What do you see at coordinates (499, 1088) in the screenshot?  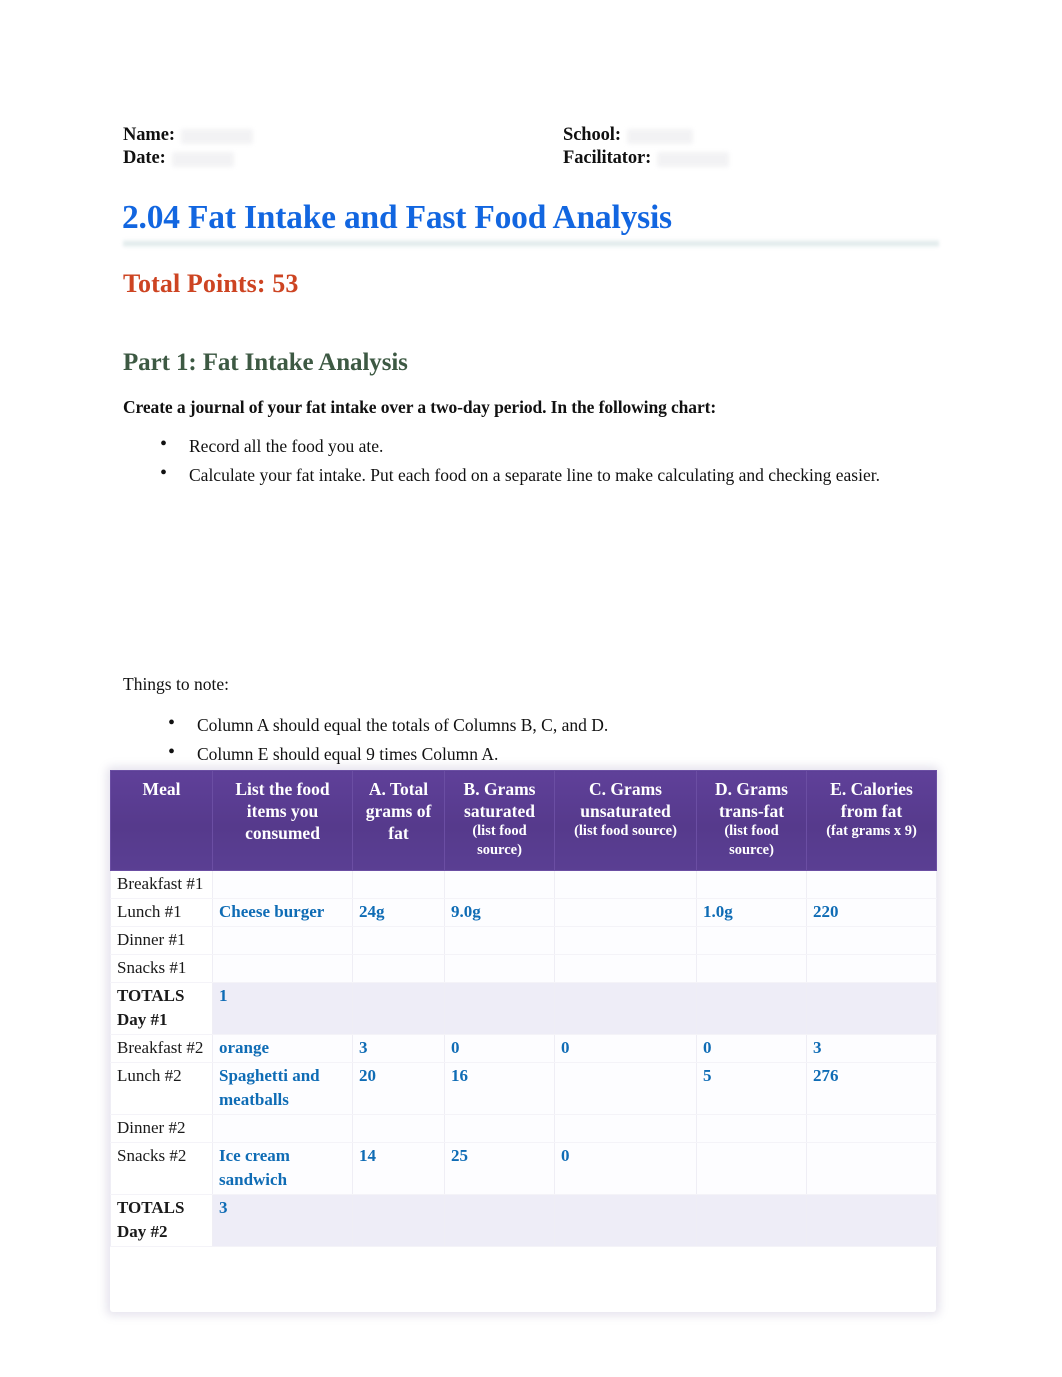 I see `cell-column-B: 16` at bounding box center [499, 1088].